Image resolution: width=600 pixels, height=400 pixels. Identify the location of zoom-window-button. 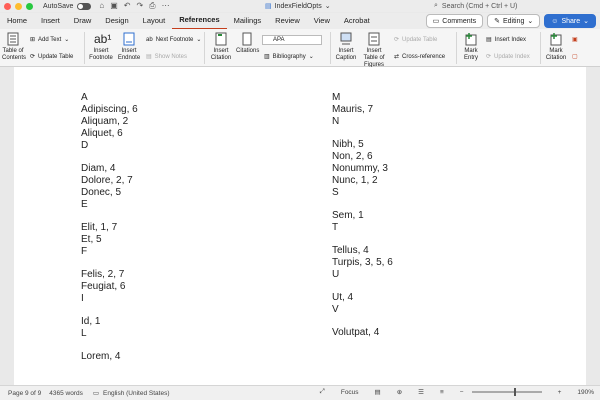
(29, 6).